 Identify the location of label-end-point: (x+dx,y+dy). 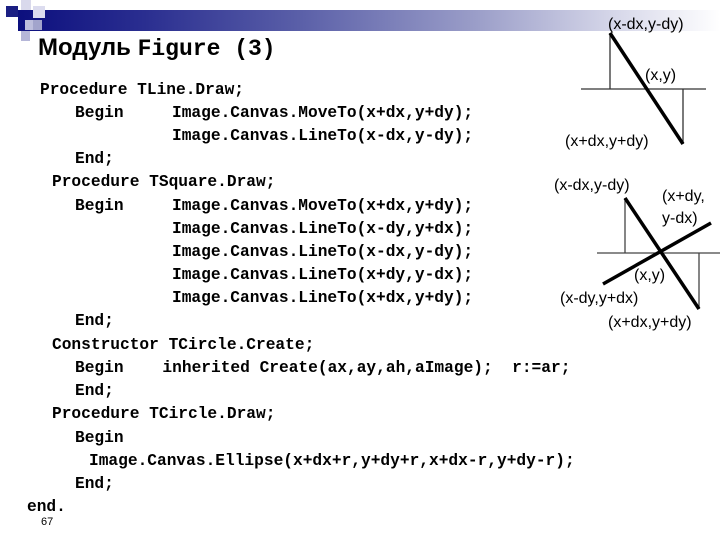
(607, 141).